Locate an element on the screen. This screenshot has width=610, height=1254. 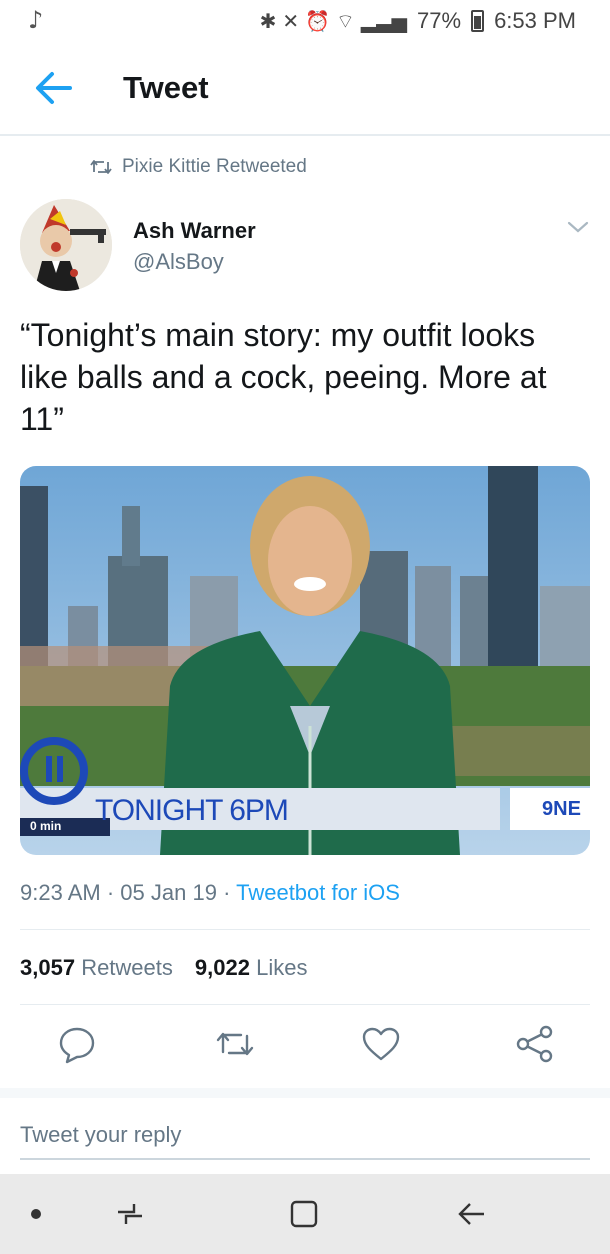
reply-icon is located at coordinates (77, 1045).